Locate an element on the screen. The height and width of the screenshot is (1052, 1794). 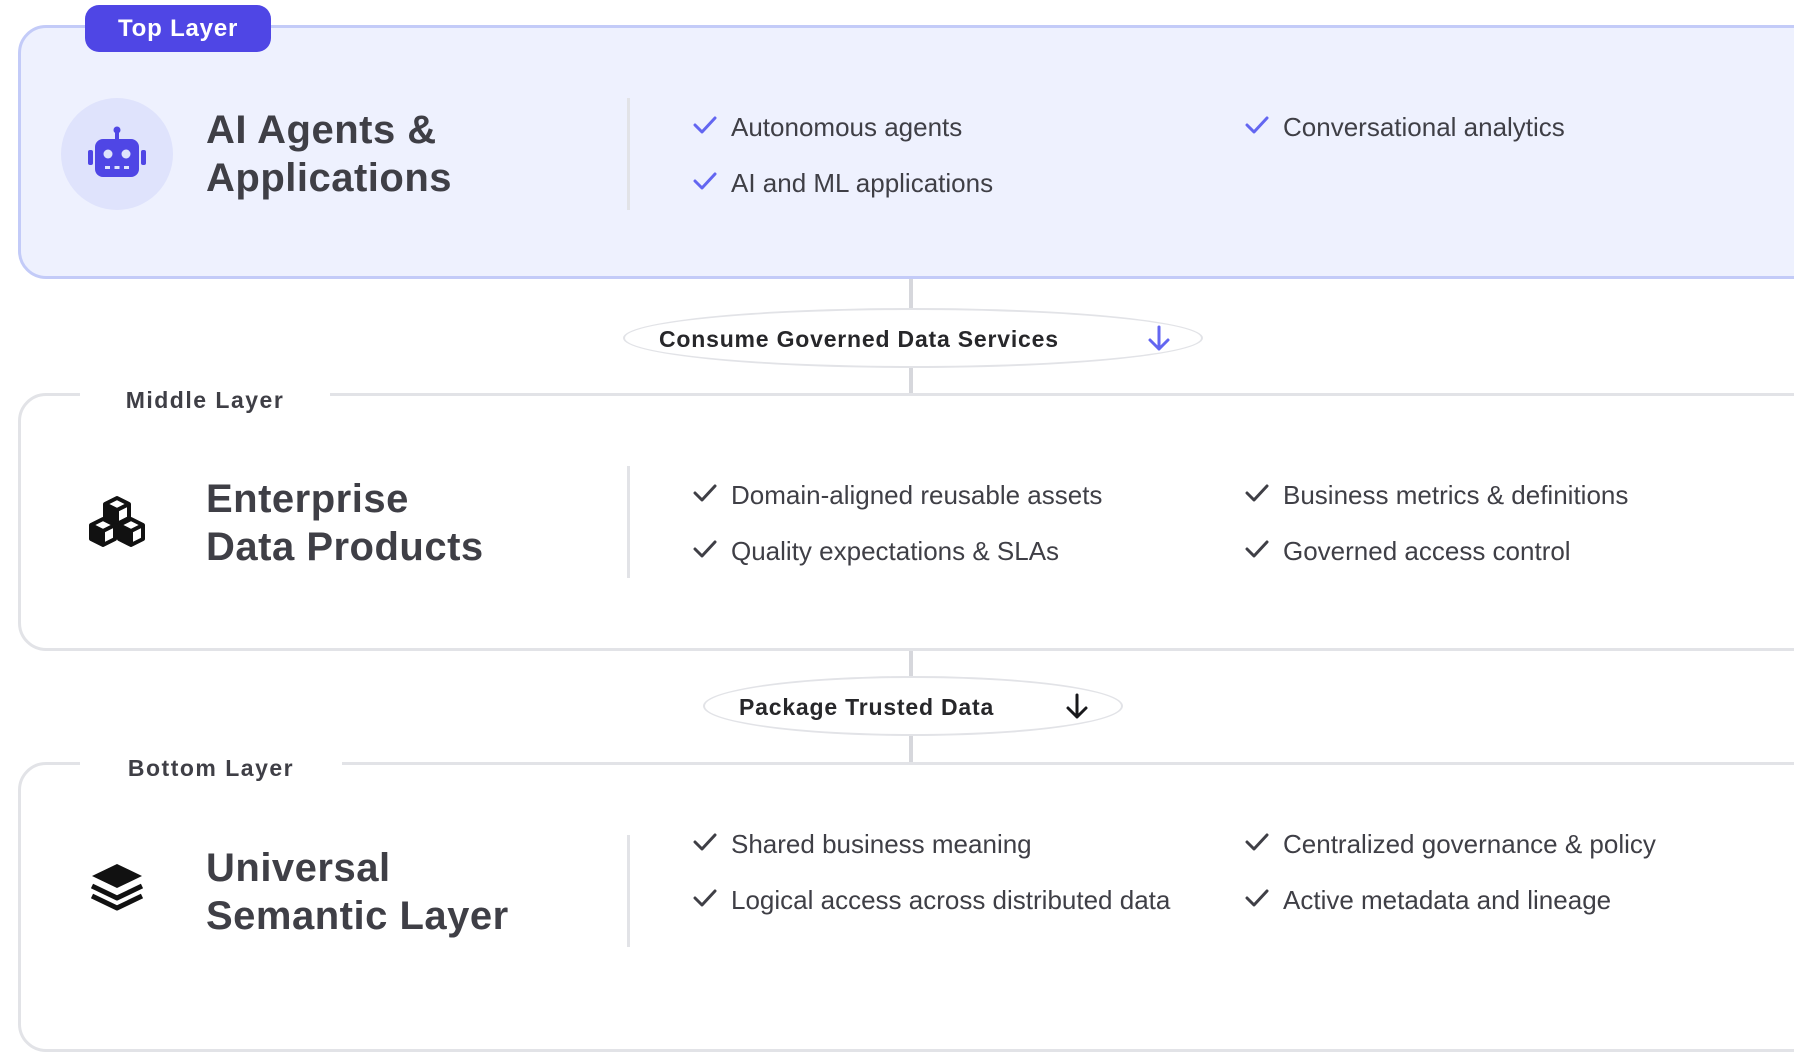
feature-item: Shared business meaning is located at coordinates (862, 844).